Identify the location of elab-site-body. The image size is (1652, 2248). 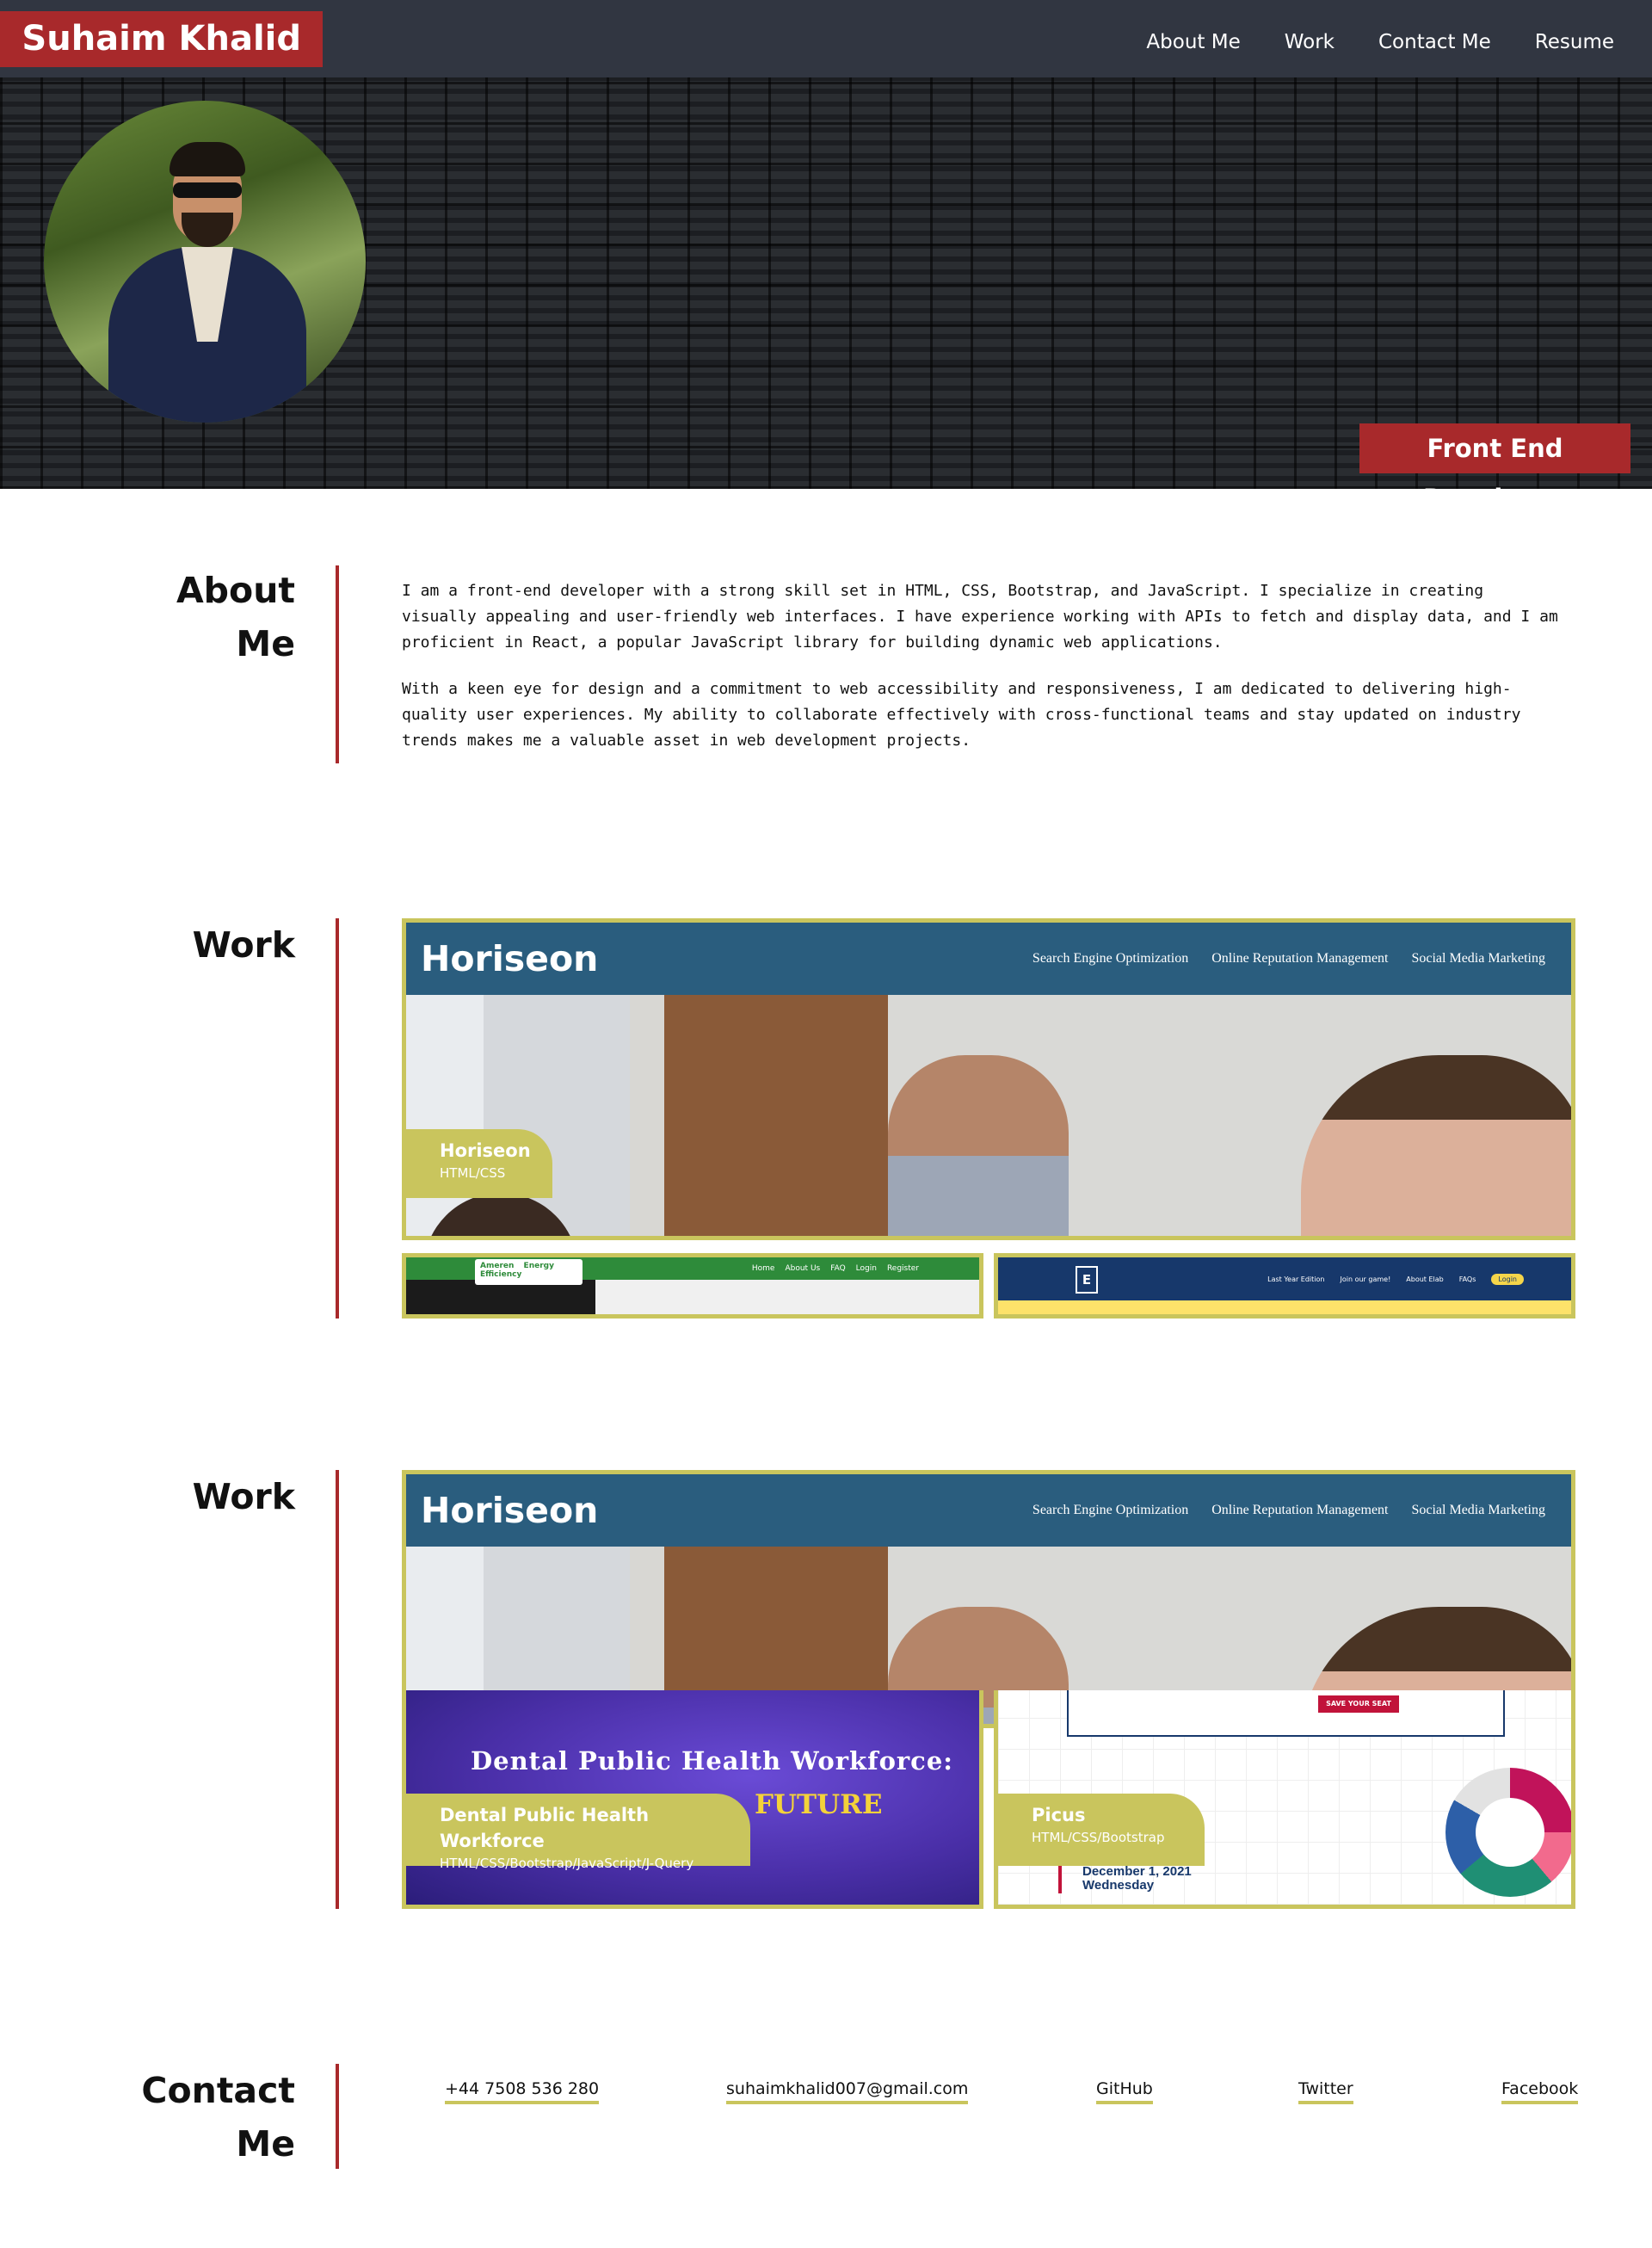
(1284, 1307).